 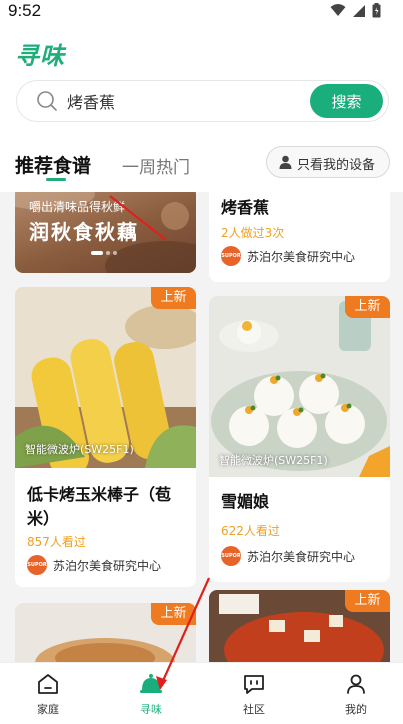 What do you see at coordinates (84, 232) in the screenshot?
I see `banner-title: 润秋食秋藕` at bounding box center [84, 232].